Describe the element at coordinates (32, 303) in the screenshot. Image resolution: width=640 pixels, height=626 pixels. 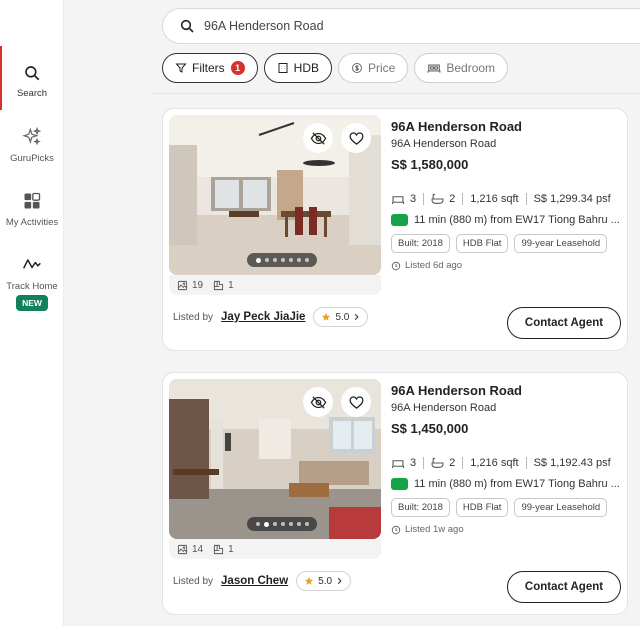
I see `new-badge: NEW` at that location.